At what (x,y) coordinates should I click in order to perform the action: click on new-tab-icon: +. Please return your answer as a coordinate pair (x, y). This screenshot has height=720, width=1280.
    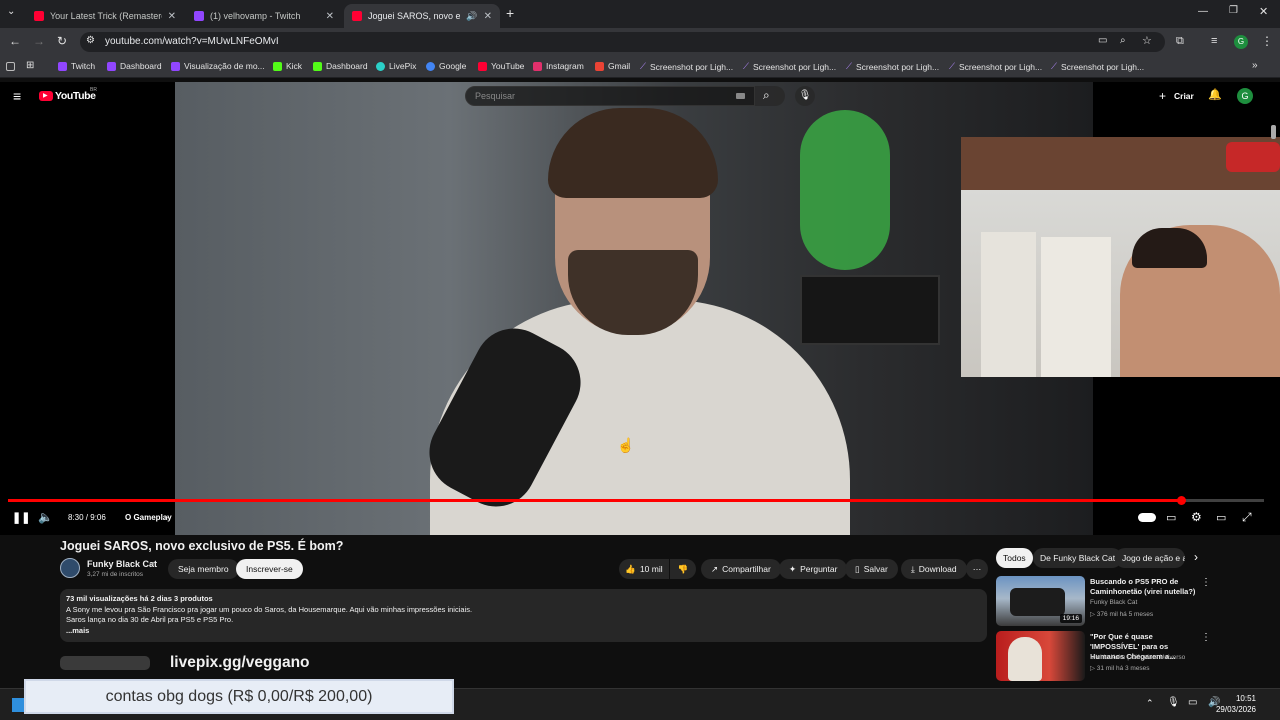
    Looking at the image, I should click on (510, 13).